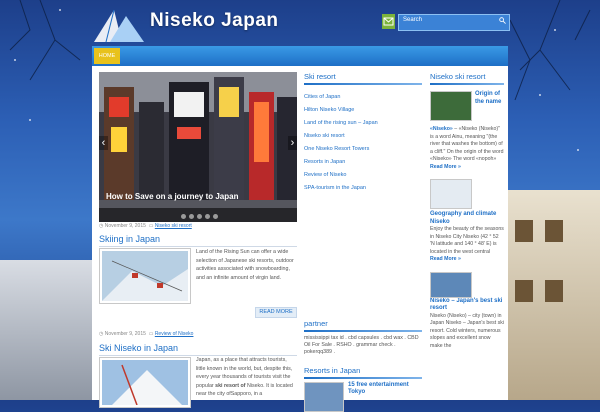  What do you see at coordinates (363, 97) in the screenshot?
I see `widget-link: Cities of Japan` at bounding box center [363, 97].